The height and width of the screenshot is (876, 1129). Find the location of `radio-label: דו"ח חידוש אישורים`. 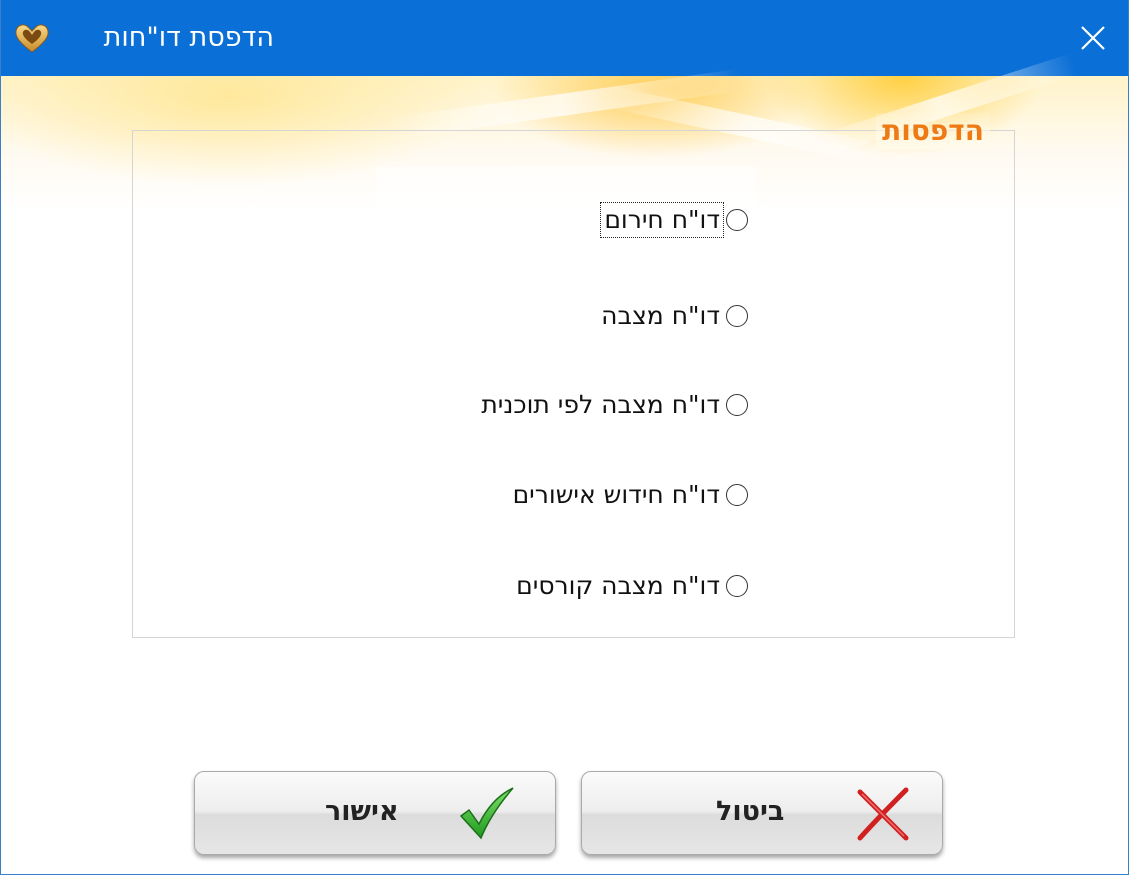

radio-label: דו"ח חידוש אישורים is located at coordinates (616, 494).